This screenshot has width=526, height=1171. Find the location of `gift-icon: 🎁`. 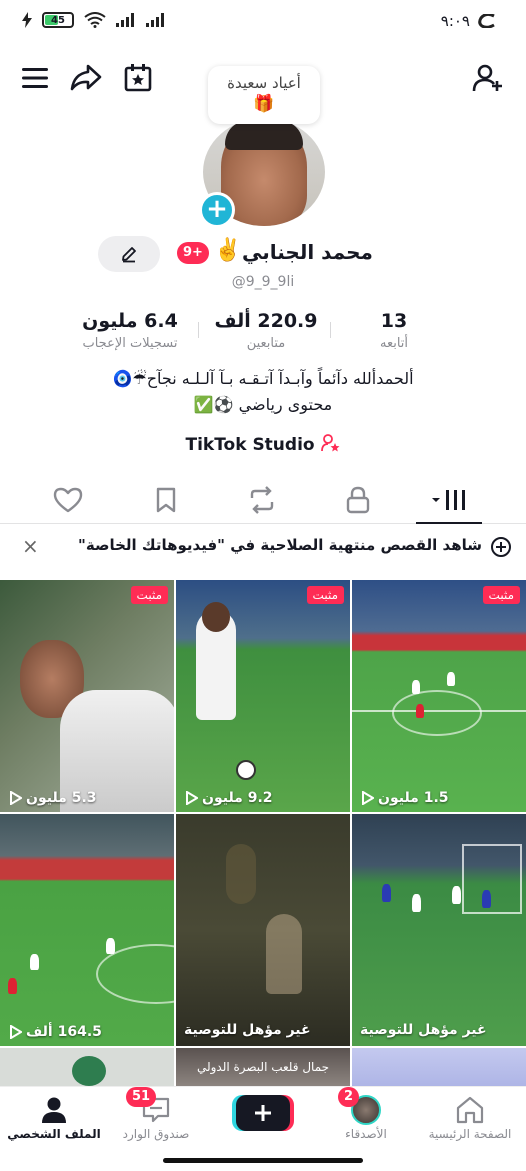

gift-icon: 🎁 is located at coordinates (264, 104).